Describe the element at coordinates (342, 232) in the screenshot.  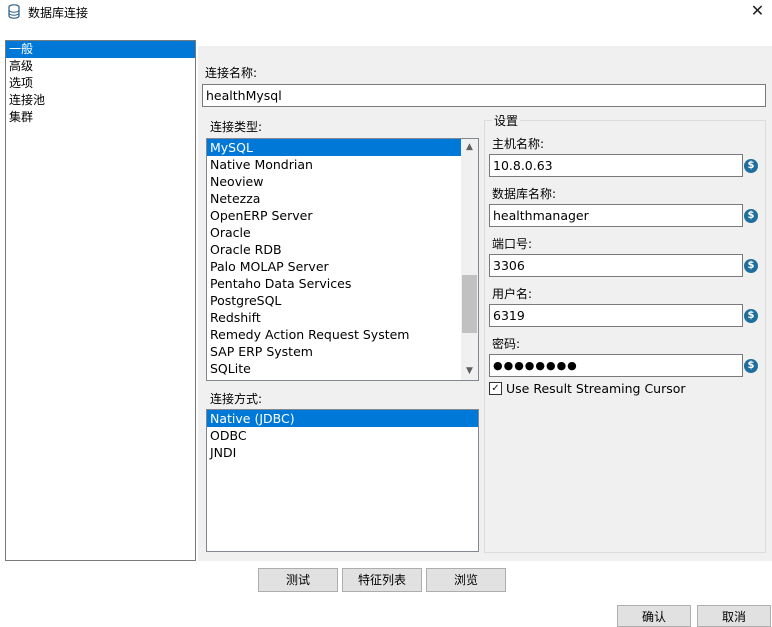
I see `list-item: Oracle` at that location.